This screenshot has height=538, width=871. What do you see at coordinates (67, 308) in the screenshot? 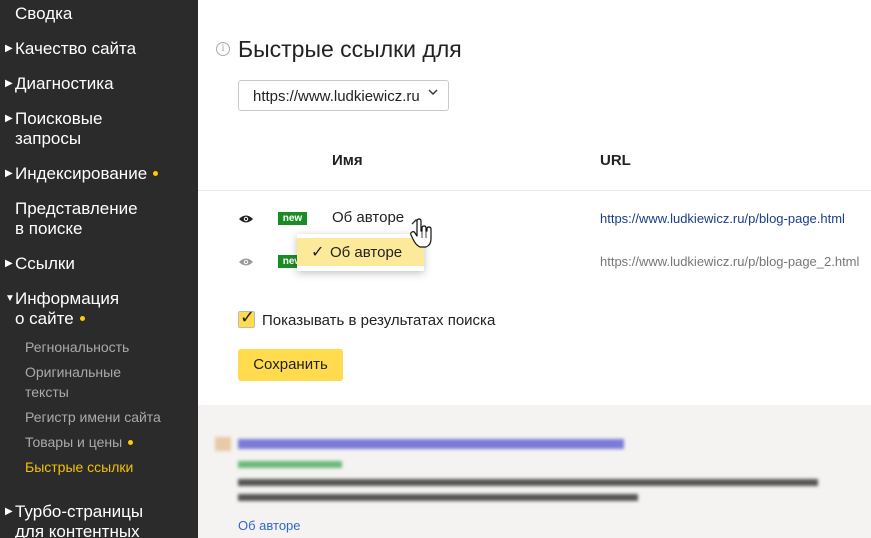
I see `sidebar-item-label: Информация о сайте` at bounding box center [67, 308].